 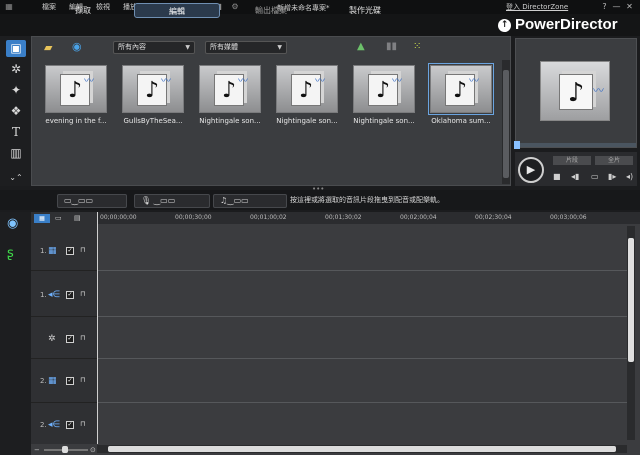 I want to click on timeline-view-icon: ▦, so click(x=42, y=218).